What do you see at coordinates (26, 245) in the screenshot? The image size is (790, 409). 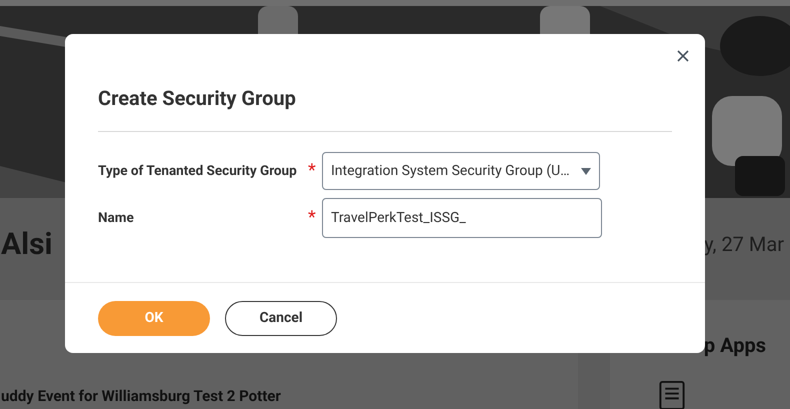 I see `page-title: Alsi` at bounding box center [26, 245].